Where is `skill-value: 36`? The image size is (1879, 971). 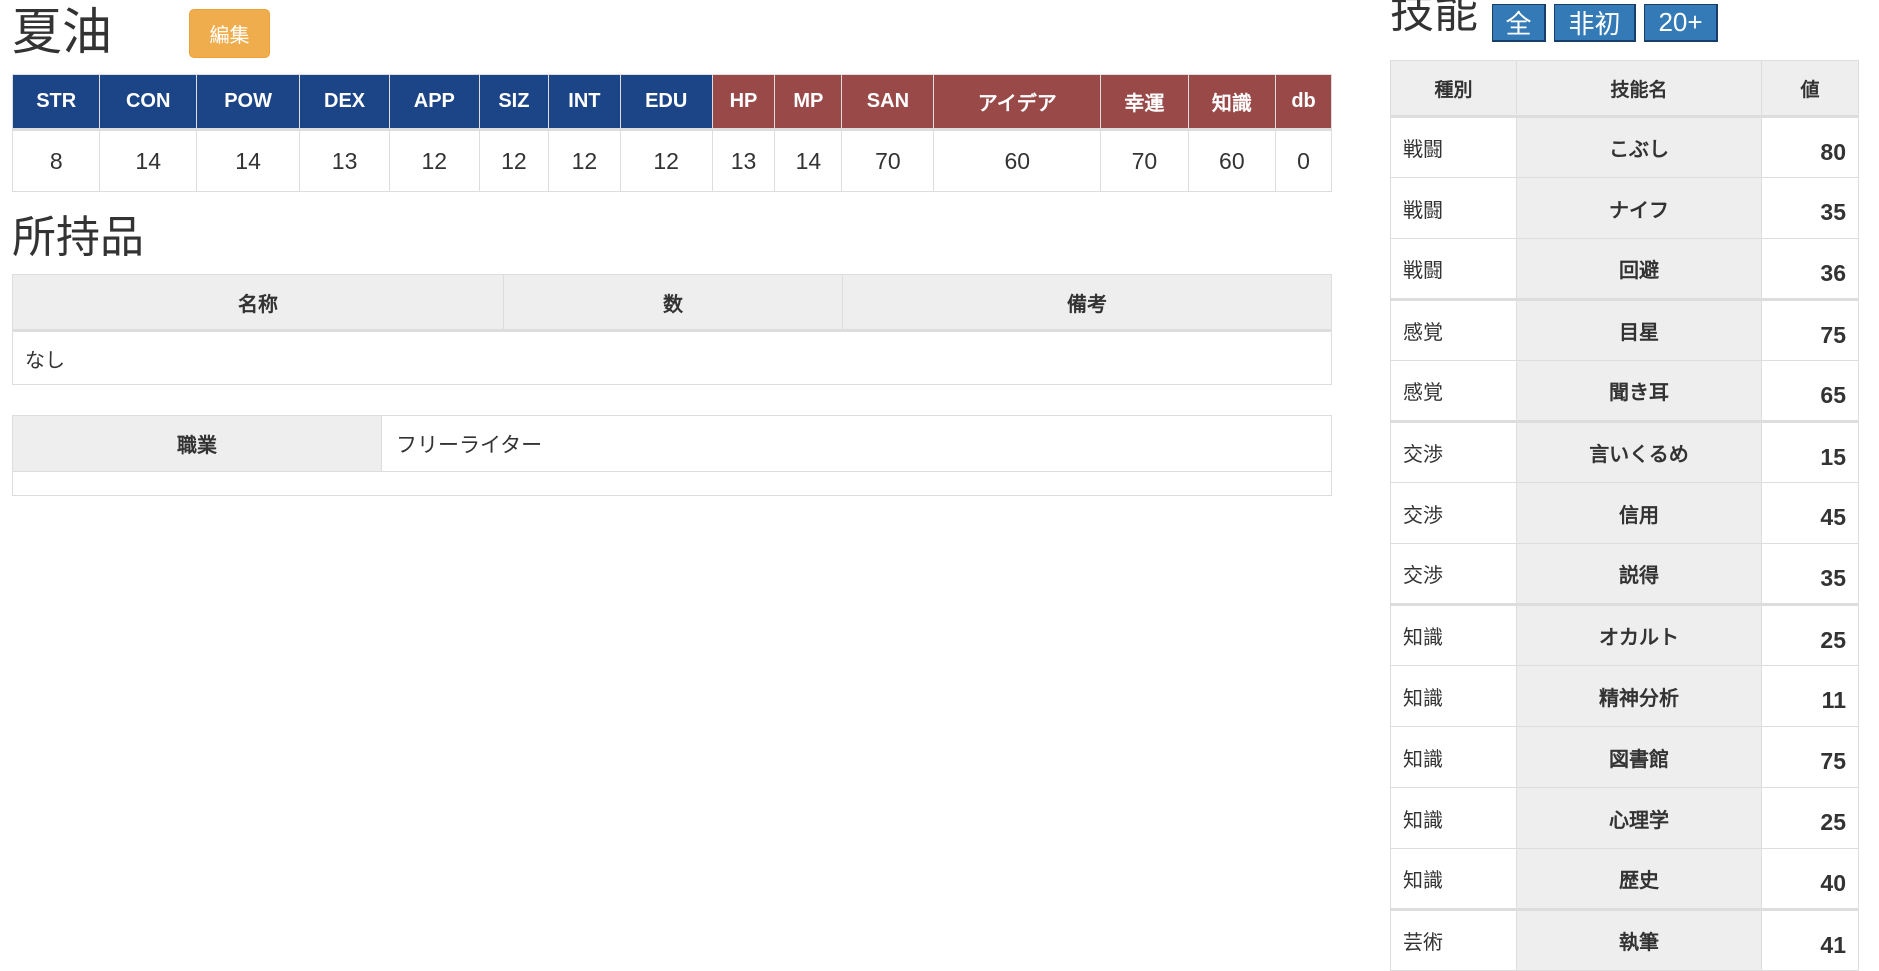 skill-value: 36 is located at coordinates (1810, 269).